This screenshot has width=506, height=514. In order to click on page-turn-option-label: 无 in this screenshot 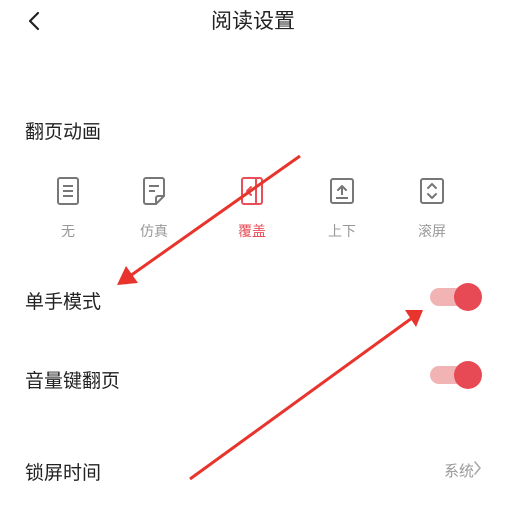, I will do `click(68, 232)`.